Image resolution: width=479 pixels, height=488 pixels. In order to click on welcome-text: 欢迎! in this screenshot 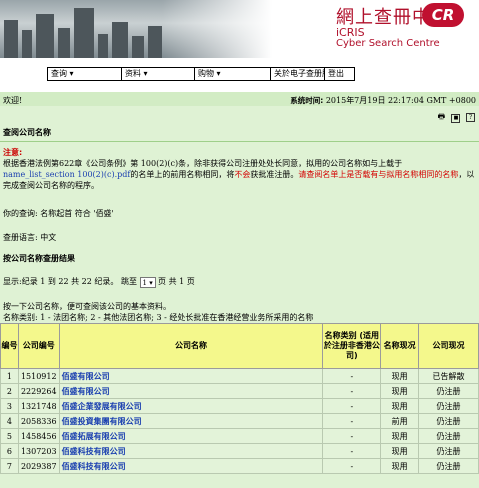, I will do `click(13, 100)`.